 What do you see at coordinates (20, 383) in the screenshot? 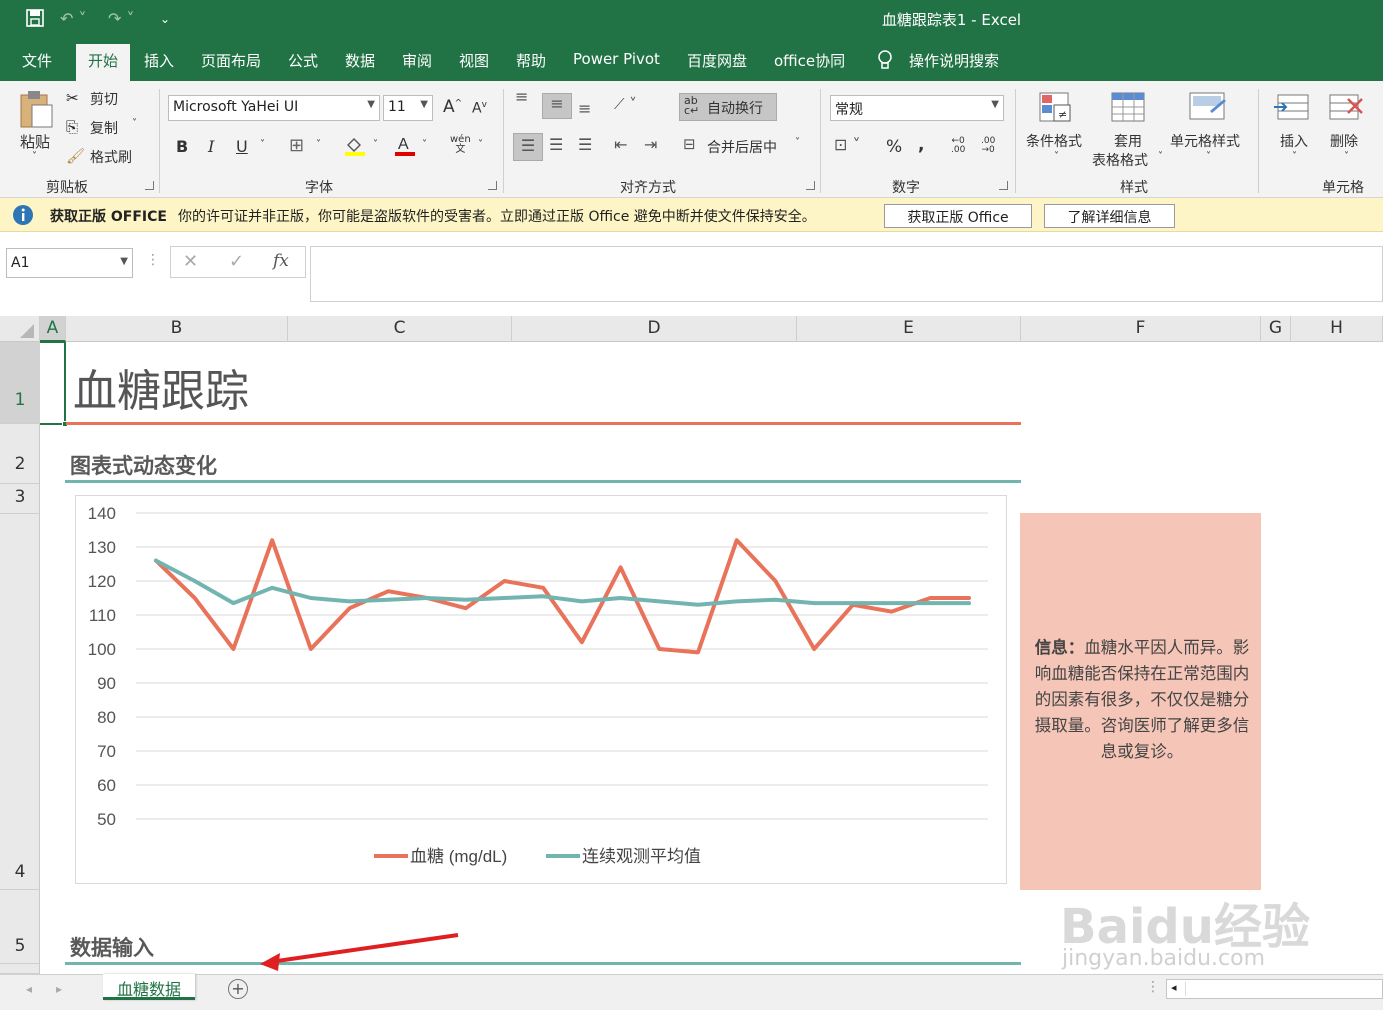
I see `row-header-1: 1` at bounding box center [20, 383].